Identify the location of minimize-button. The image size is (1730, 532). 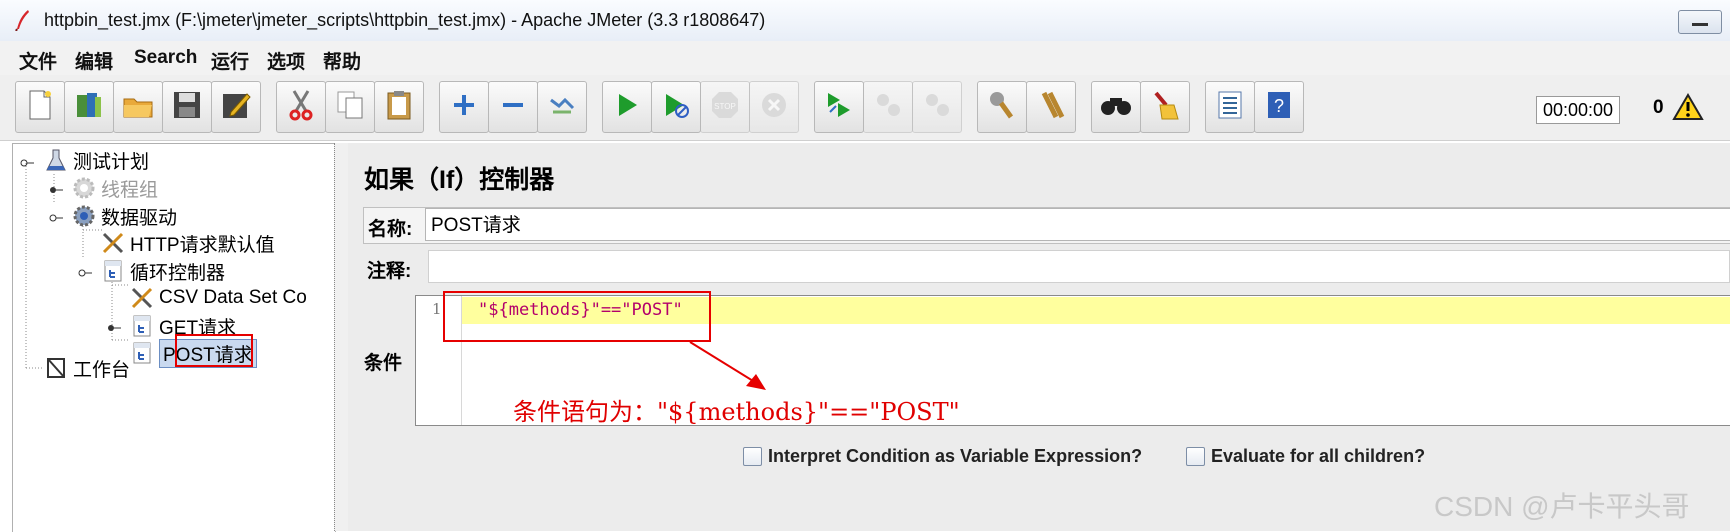
(1700, 22).